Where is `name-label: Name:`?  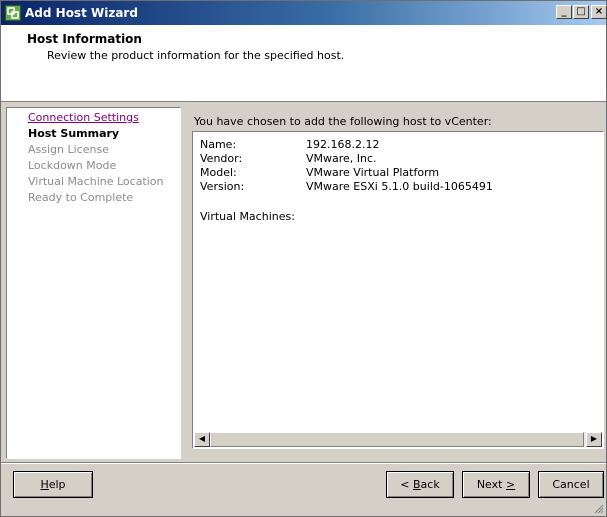
name-label: Name: is located at coordinates (218, 144).